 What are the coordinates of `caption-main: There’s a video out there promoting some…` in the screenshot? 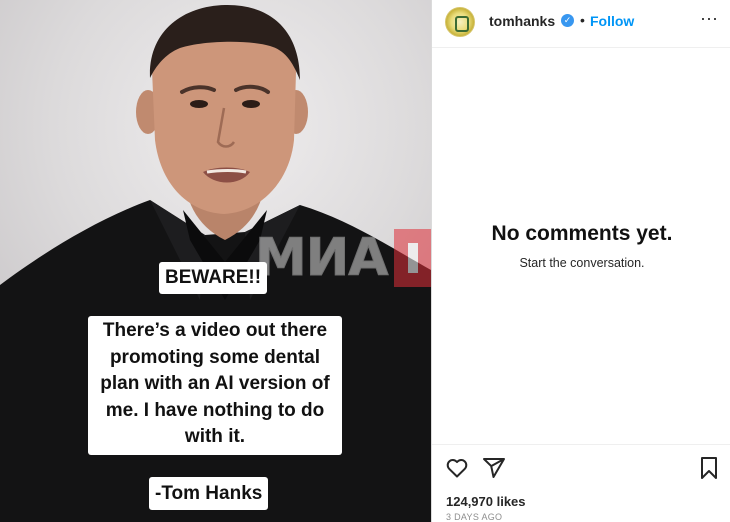 It's located at (215, 385).